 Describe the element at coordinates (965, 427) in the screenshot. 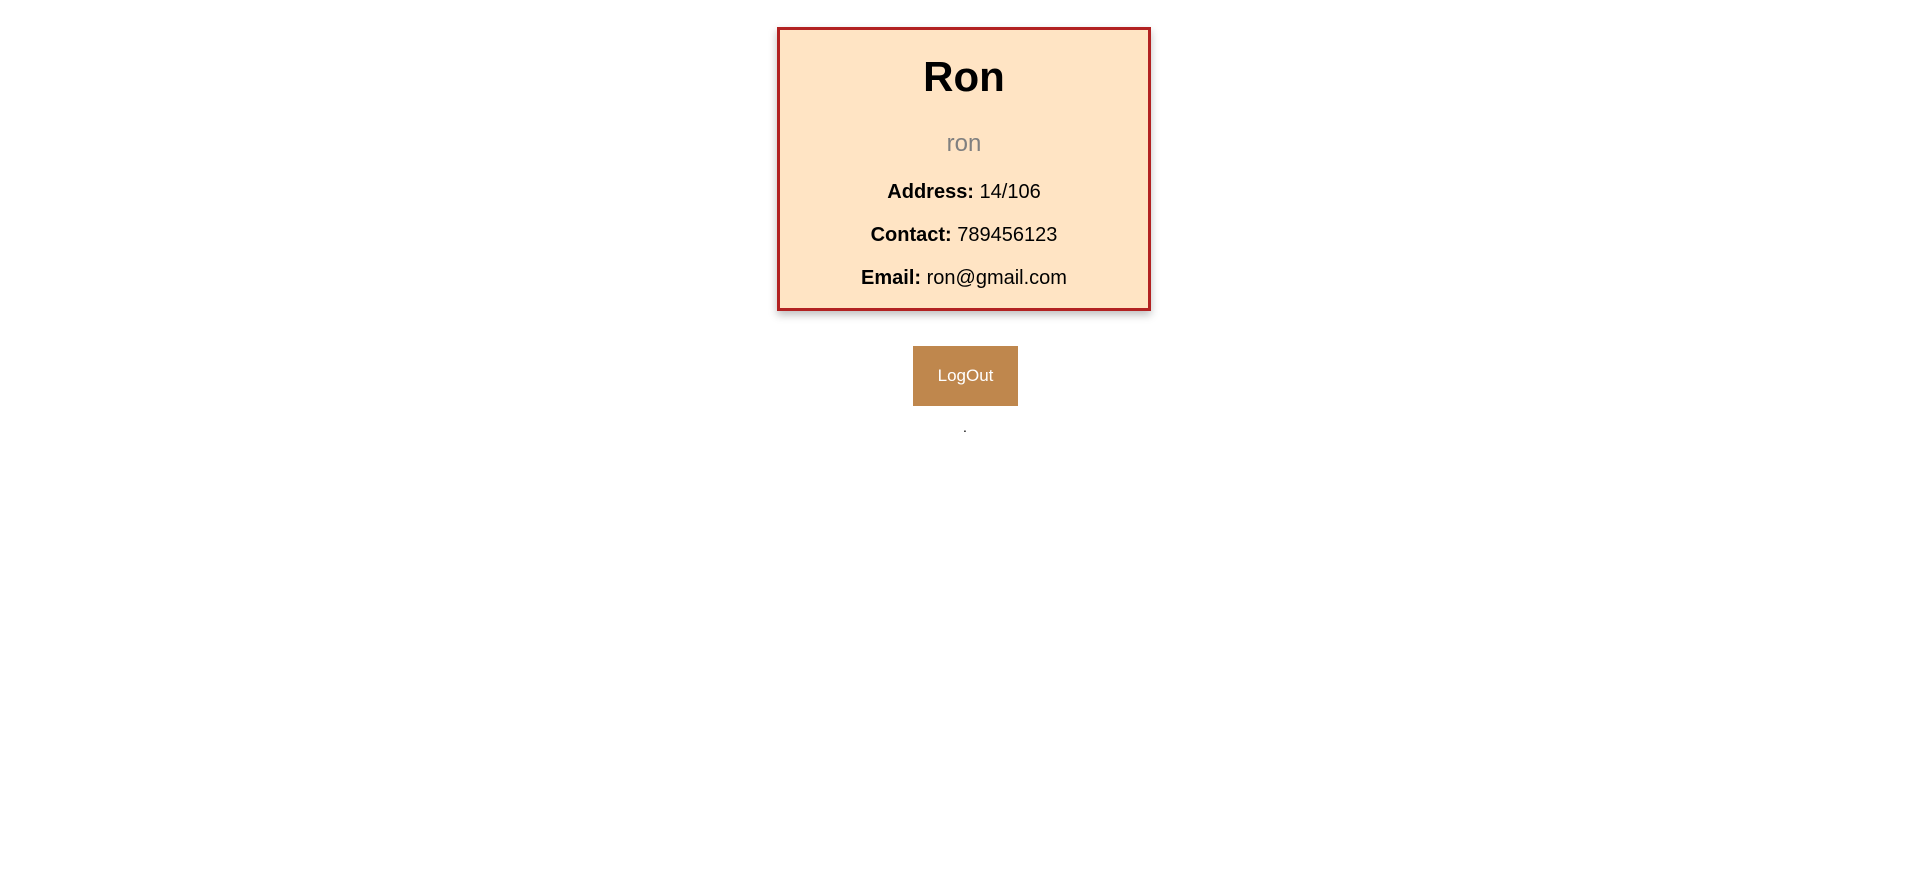

I see `footer-text: .` at that location.